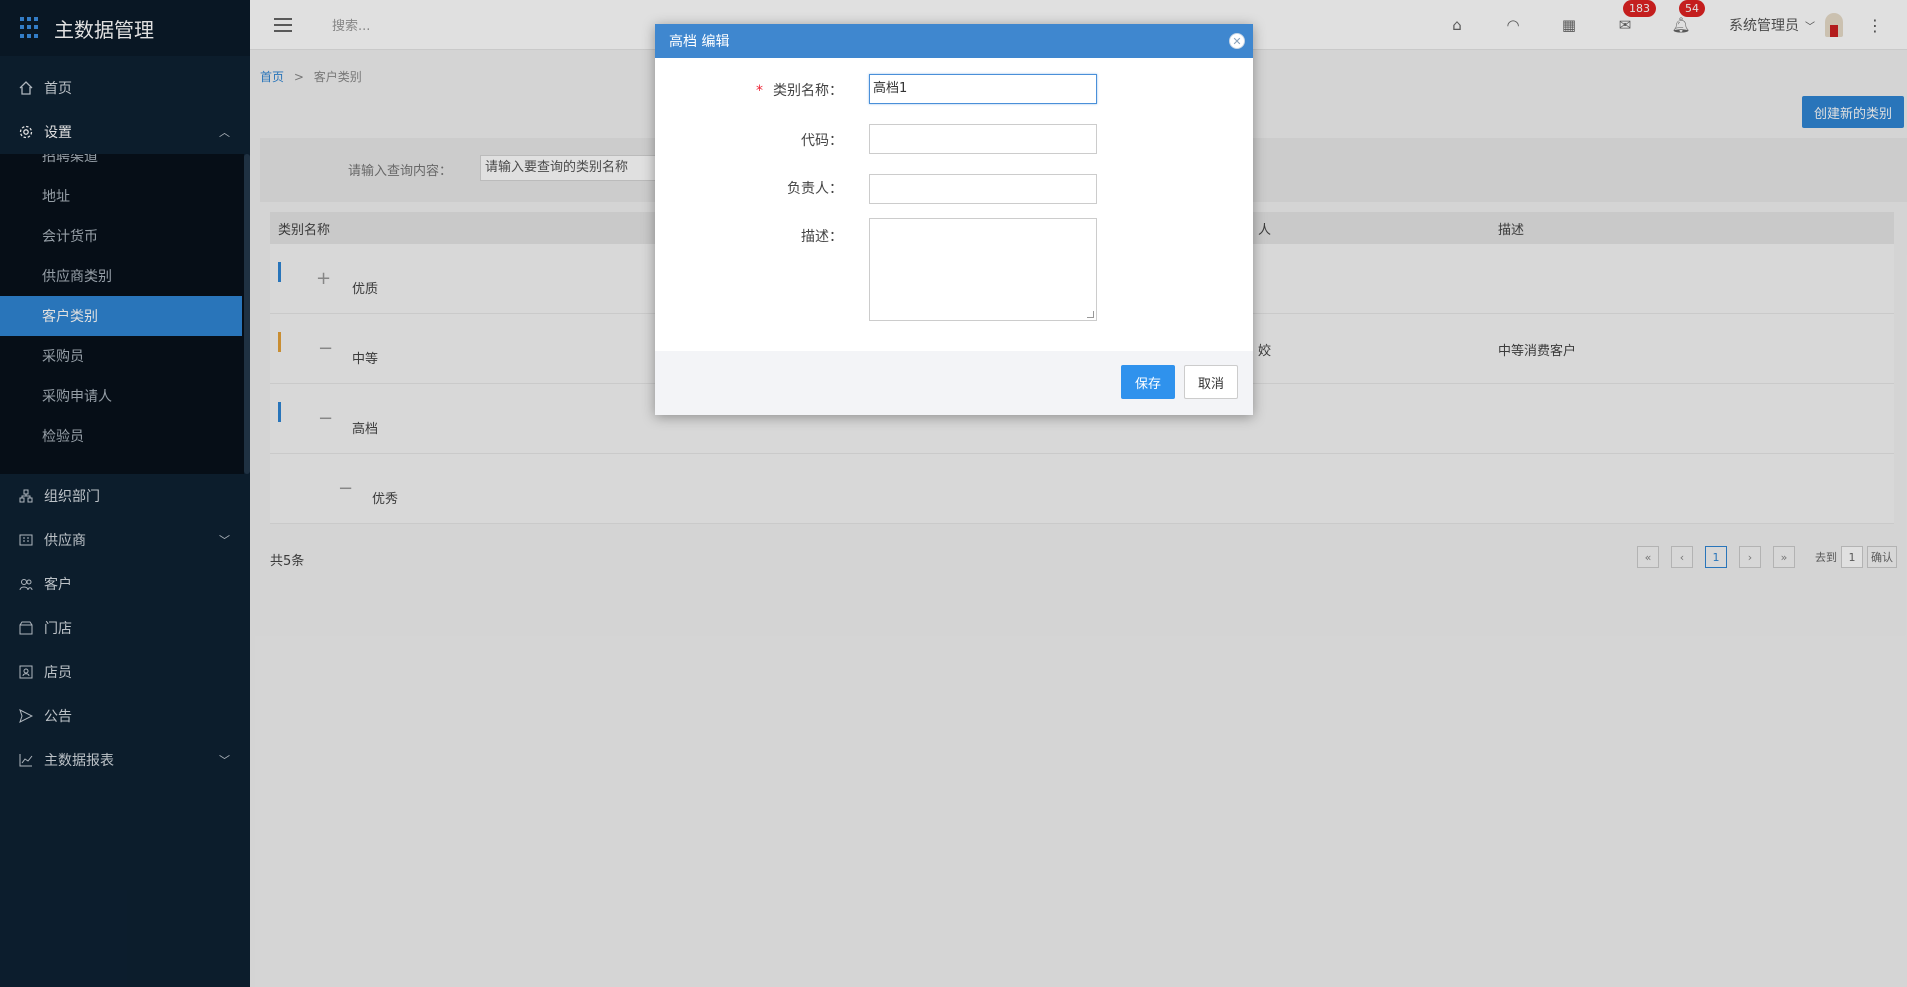 Image resolution: width=1907 pixels, height=987 pixels. Describe the element at coordinates (983, 269) in the screenshot. I see `description-textarea` at that location.